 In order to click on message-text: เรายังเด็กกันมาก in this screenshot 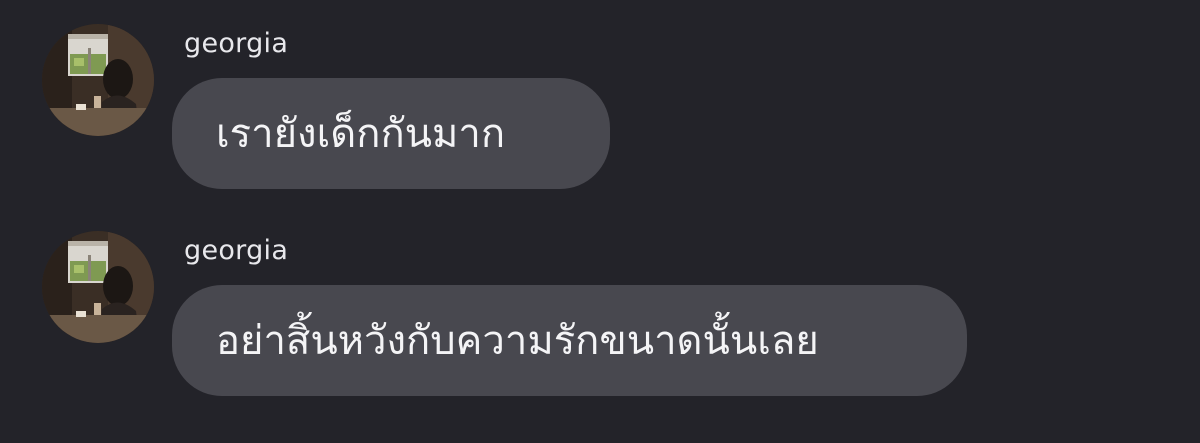, I will do `click(361, 133)`.